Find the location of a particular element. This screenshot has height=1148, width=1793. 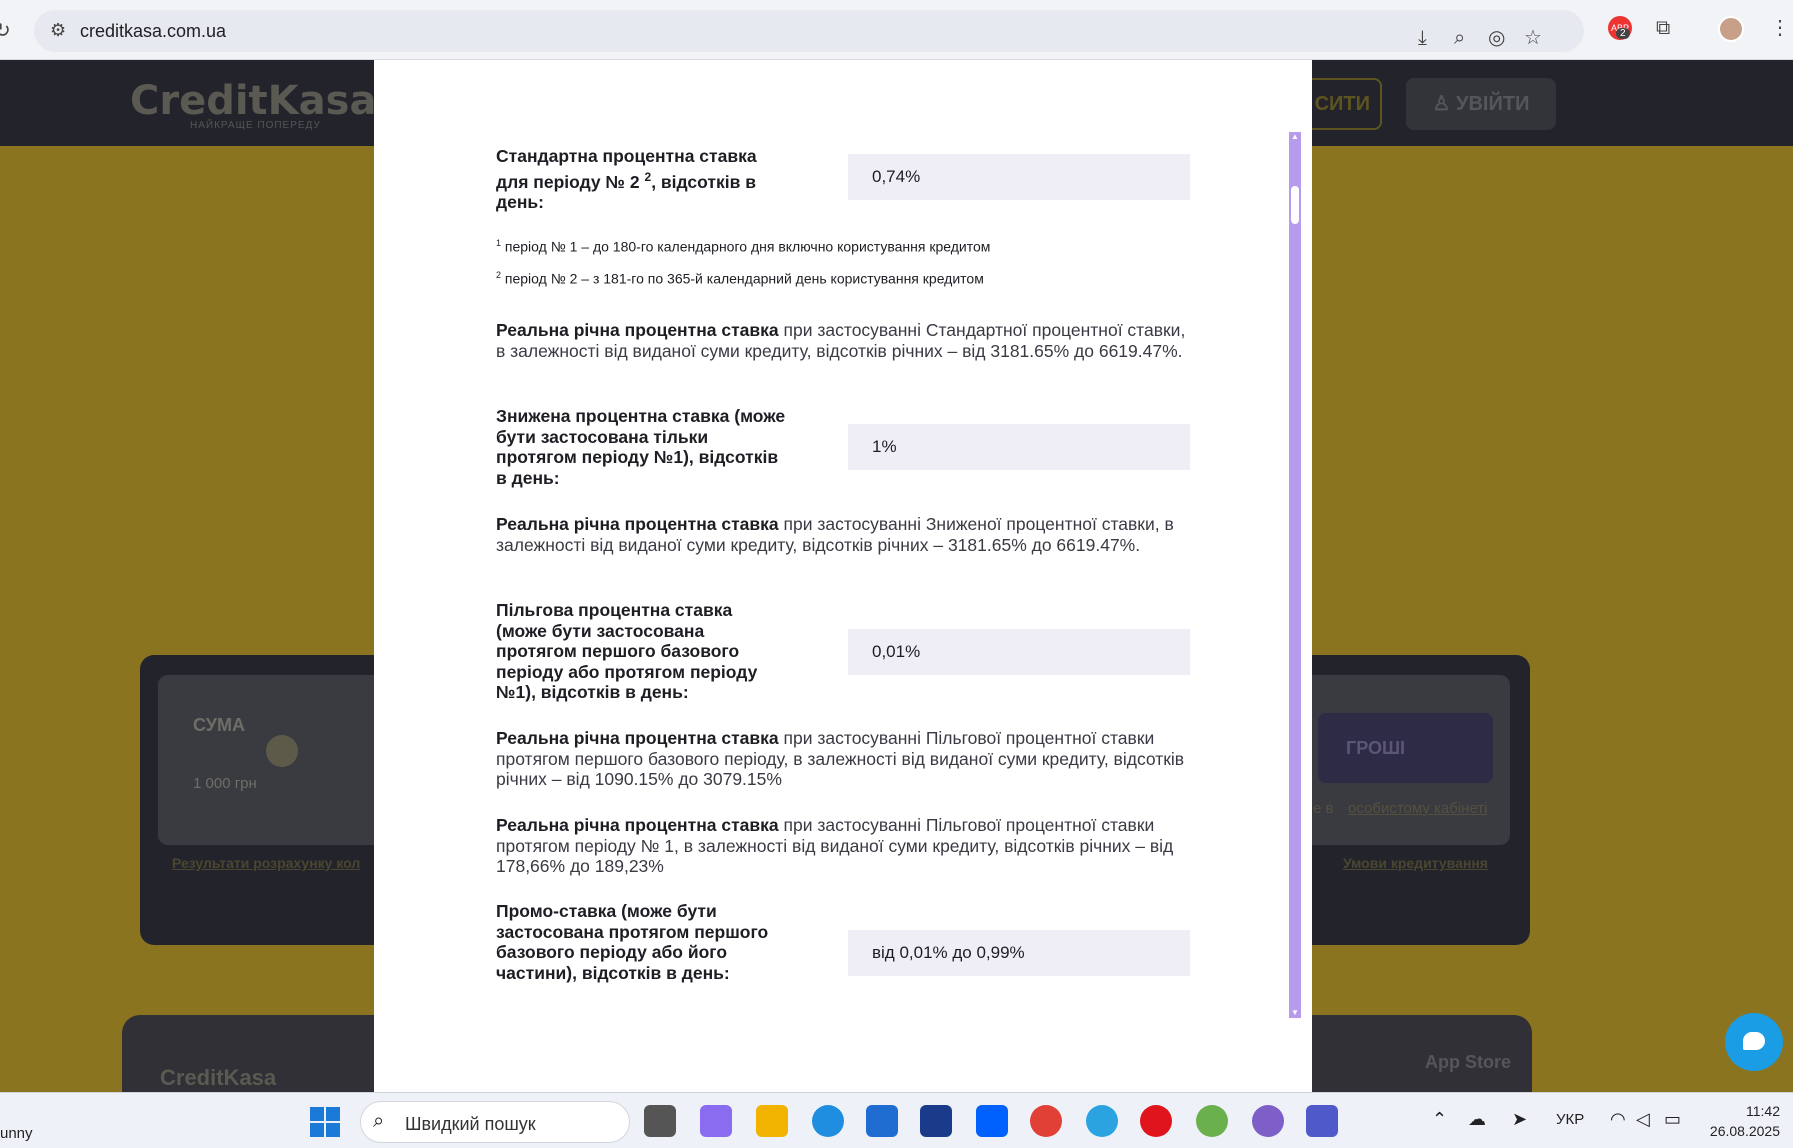

url-text: creditkasa.com.ua is located at coordinates (153, 31).